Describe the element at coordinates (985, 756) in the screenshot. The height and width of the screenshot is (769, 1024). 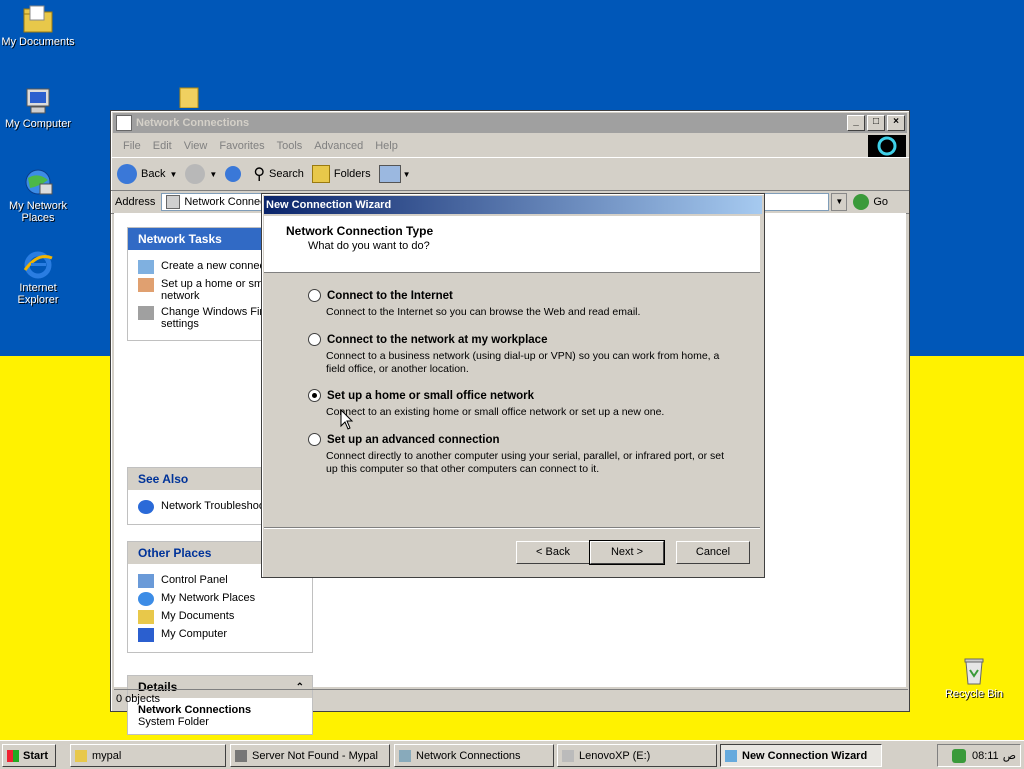
I see `clock-time: 08:11` at that location.